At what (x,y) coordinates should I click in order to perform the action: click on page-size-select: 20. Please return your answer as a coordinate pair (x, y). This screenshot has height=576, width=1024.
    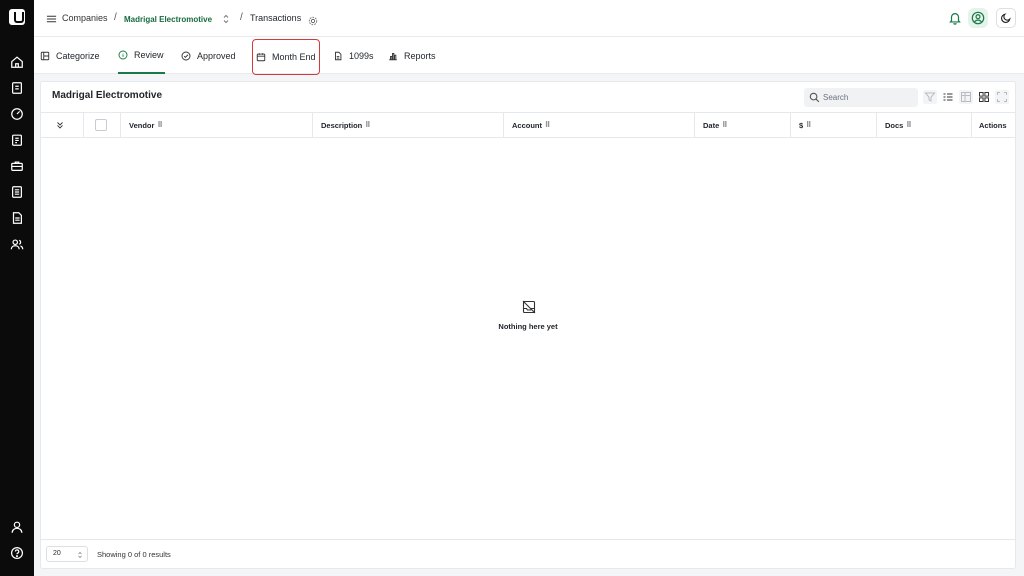
    Looking at the image, I should click on (67, 554).